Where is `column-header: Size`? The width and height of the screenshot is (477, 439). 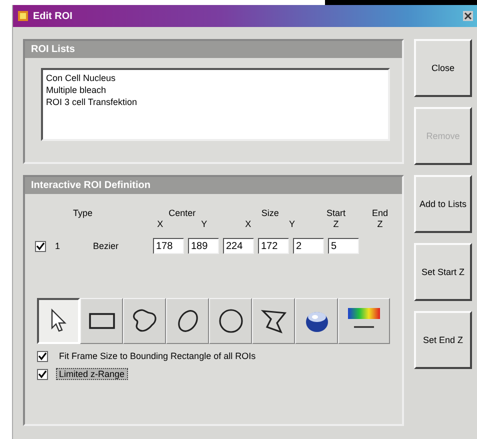
column-header: Size is located at coordinates (270, 213).